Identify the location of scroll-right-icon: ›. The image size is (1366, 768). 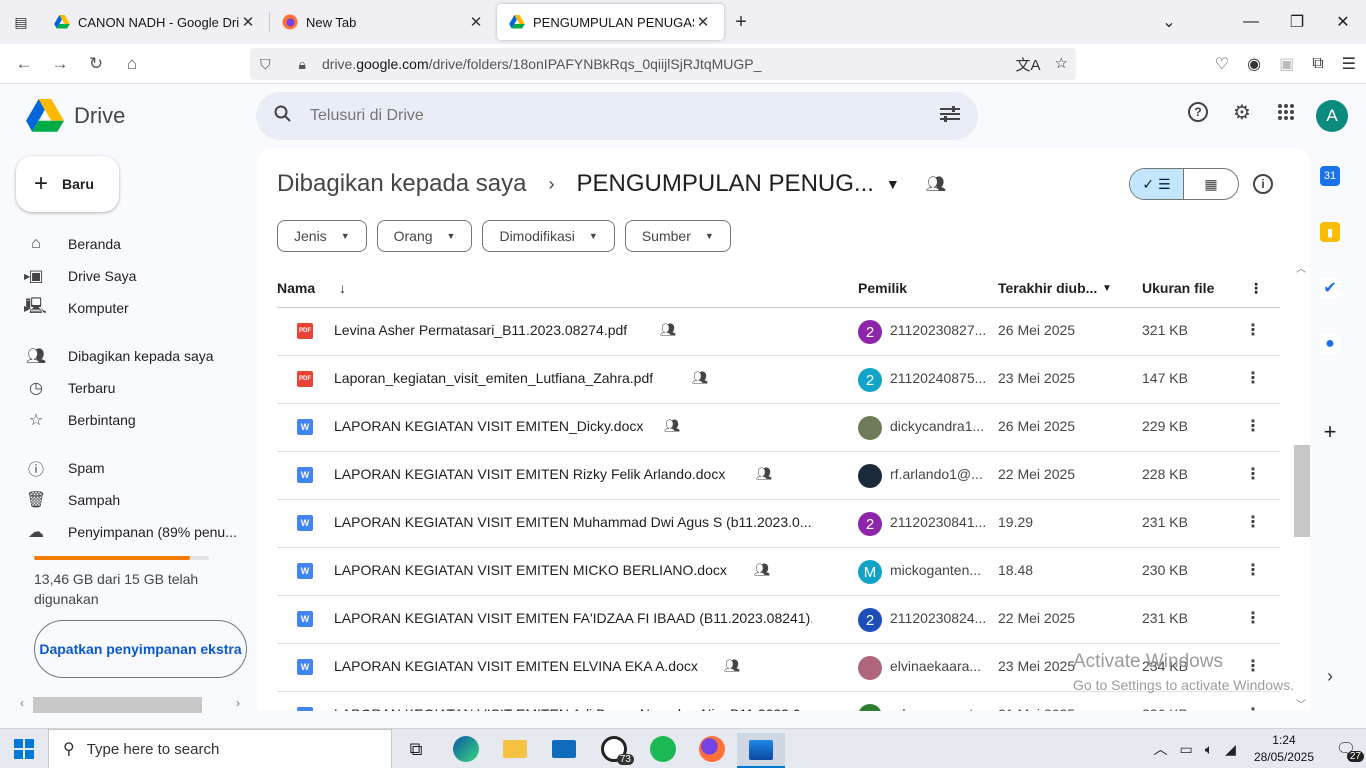
(238, 703).